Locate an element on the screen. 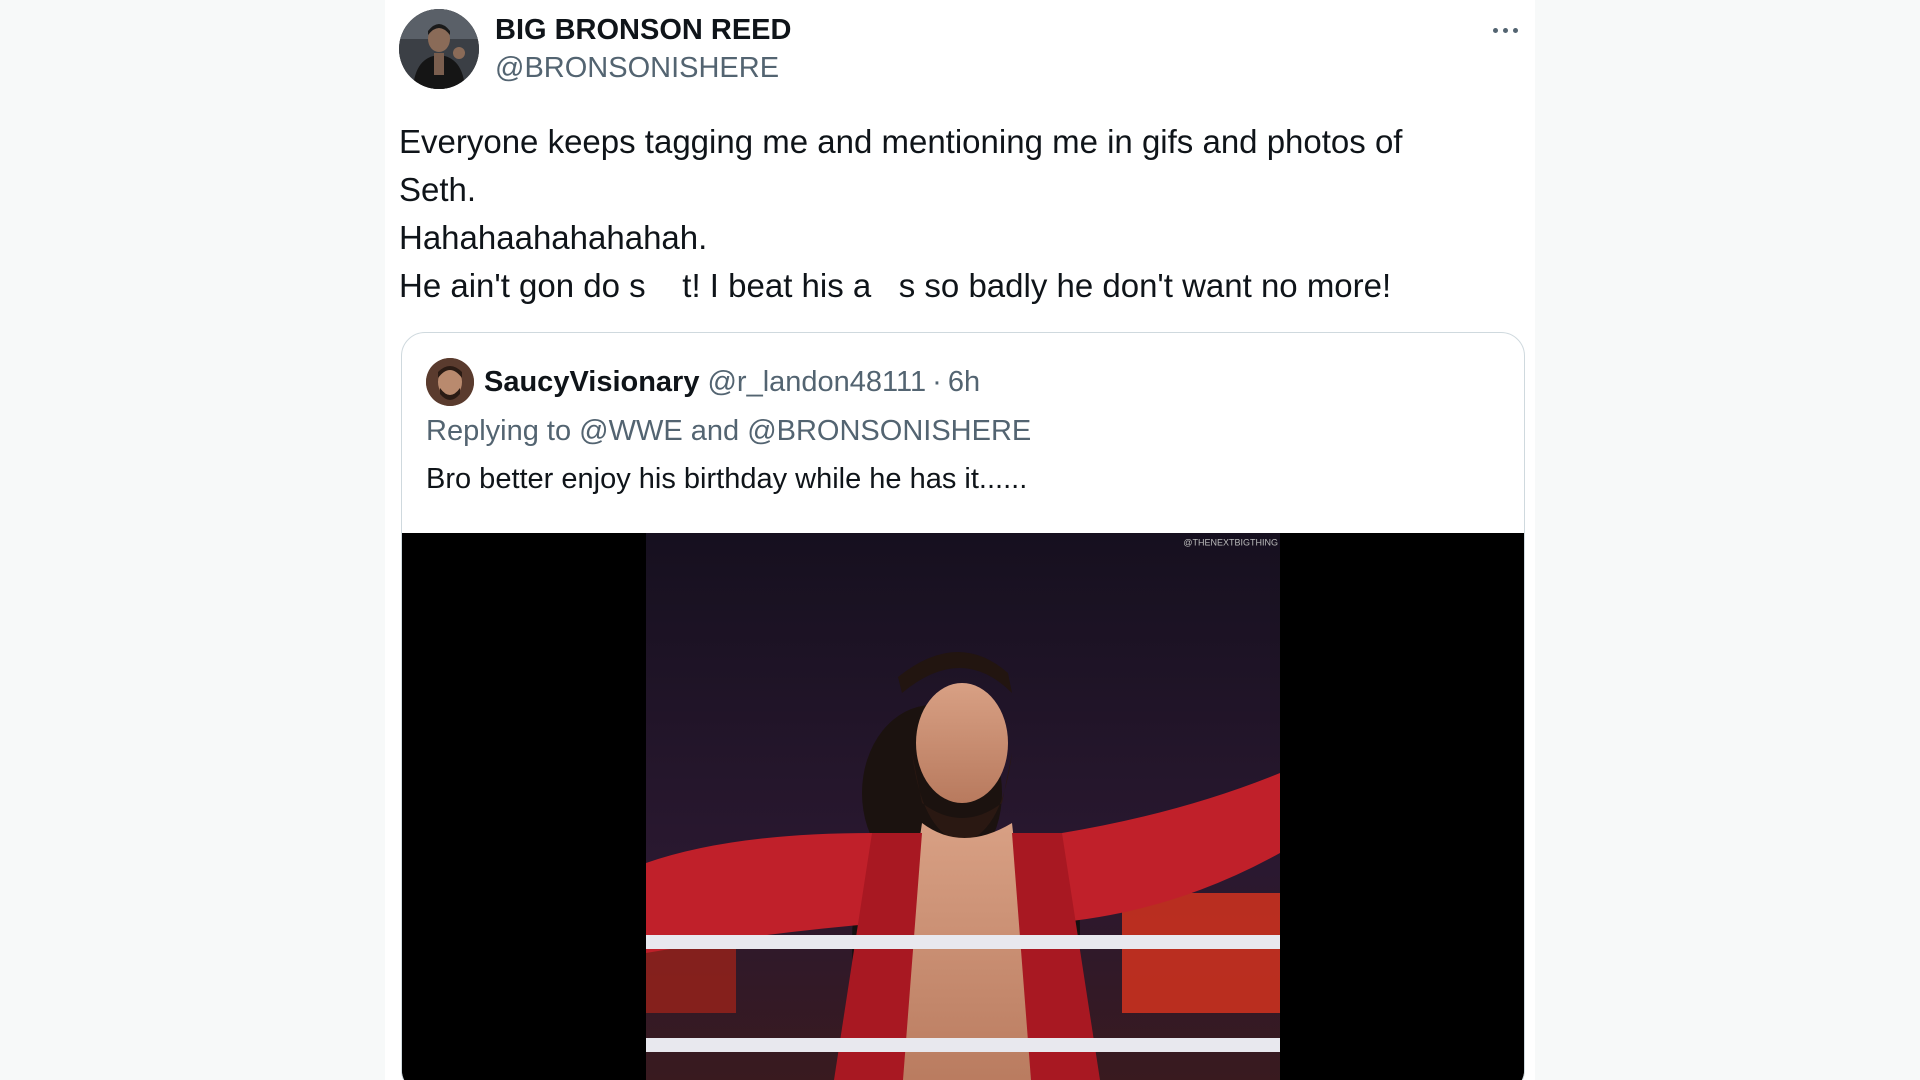 This screenshot has height=1080, width=1920. author-names: BIG BRONSON REED @BRONSONISHERE is located at coordinates (643, 49).